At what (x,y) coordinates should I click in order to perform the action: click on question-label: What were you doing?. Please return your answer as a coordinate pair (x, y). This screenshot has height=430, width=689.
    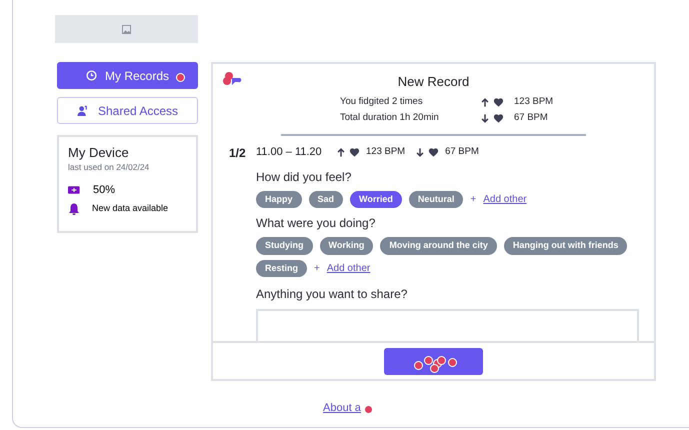
    Looking at the image, I should click on (316, 223).